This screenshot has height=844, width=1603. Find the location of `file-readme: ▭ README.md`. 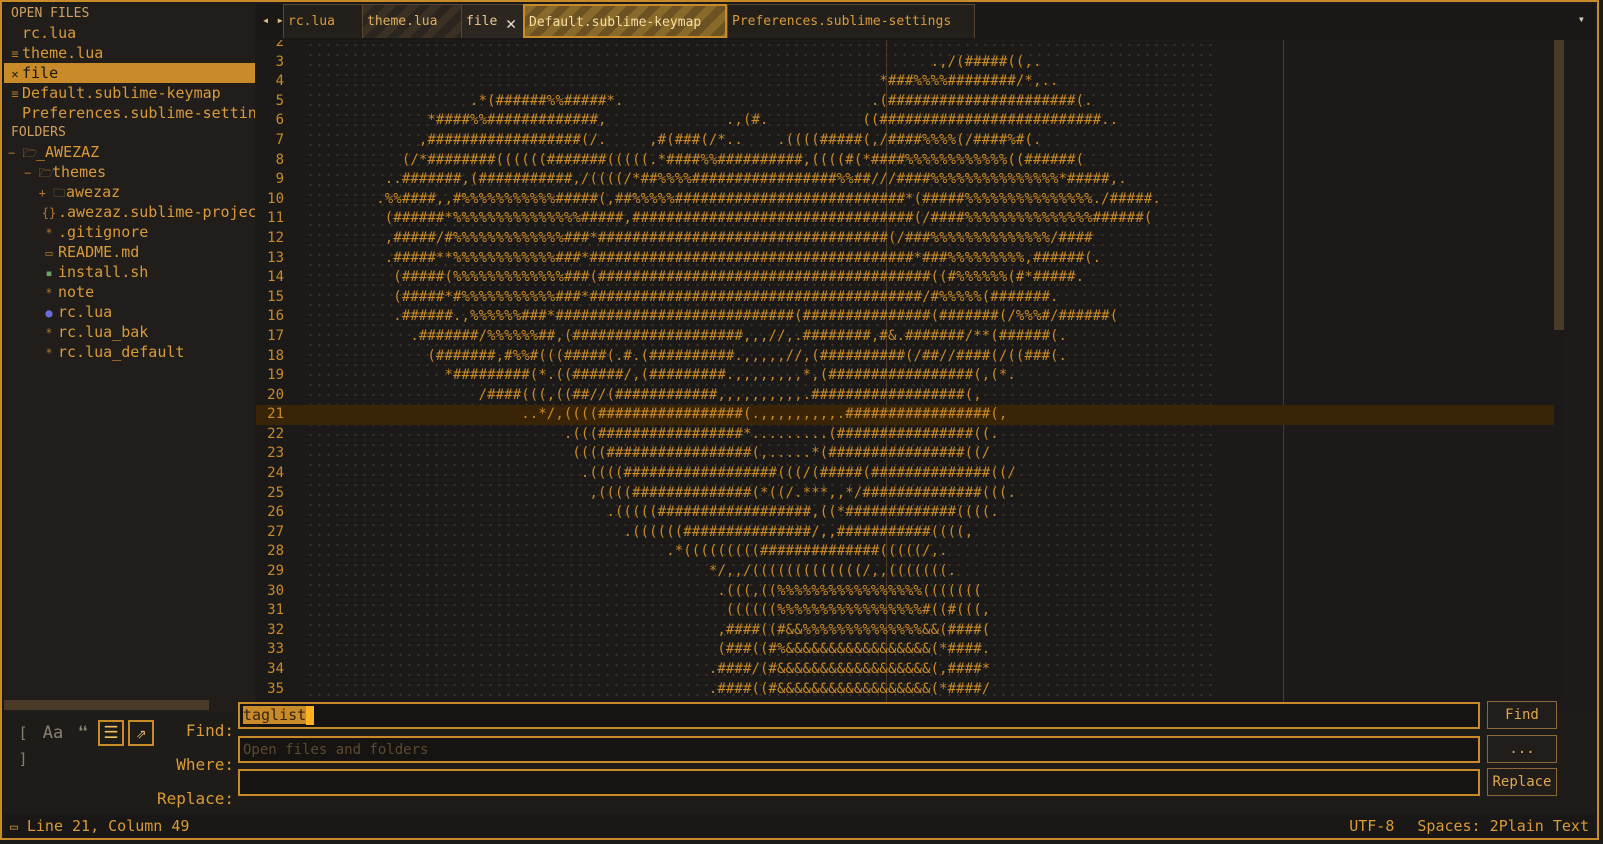

file-readme: ▭ README.md is located at coordinates (129, 252).